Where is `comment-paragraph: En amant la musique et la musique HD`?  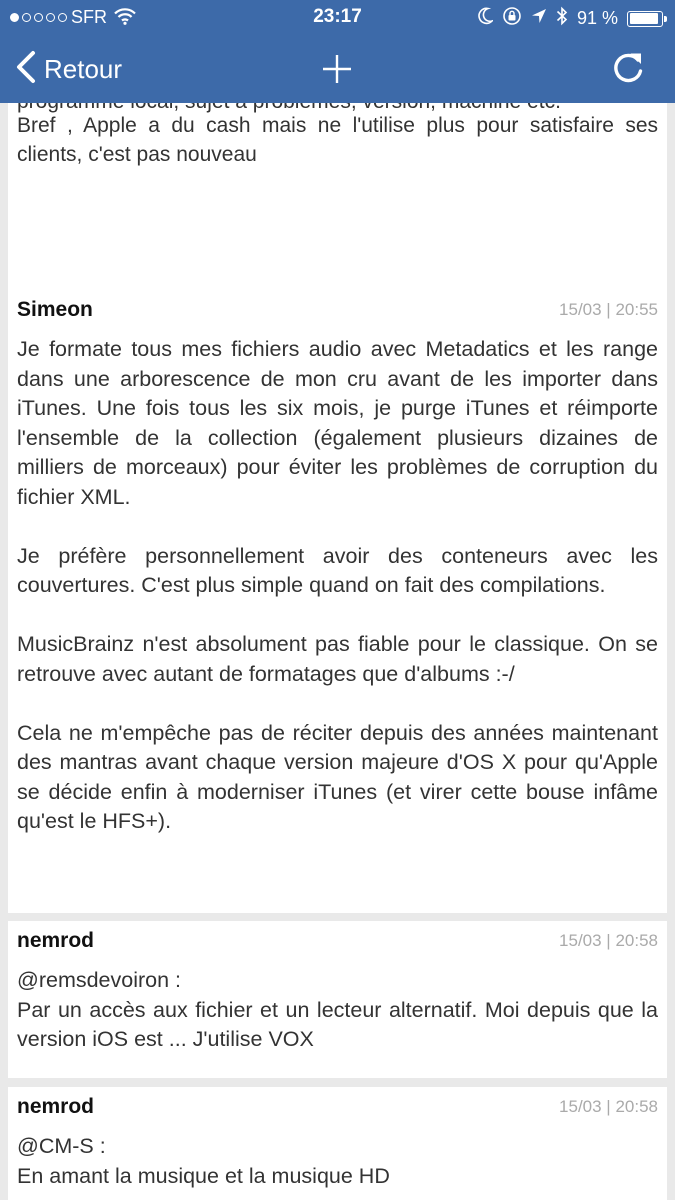 comment-paragraph: En amant la musique et la musique HD is located at coordinates (203, 1175).